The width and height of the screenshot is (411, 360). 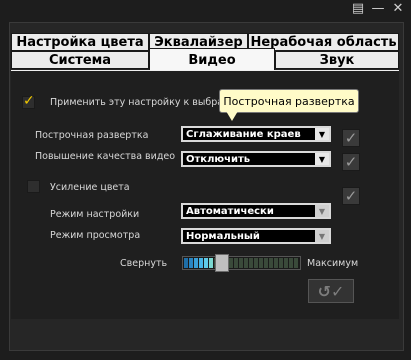 What do you see at coordinates (398, 9) in the screenshot?
I see `close-icon: ✕` at bounding box center [398, 9].